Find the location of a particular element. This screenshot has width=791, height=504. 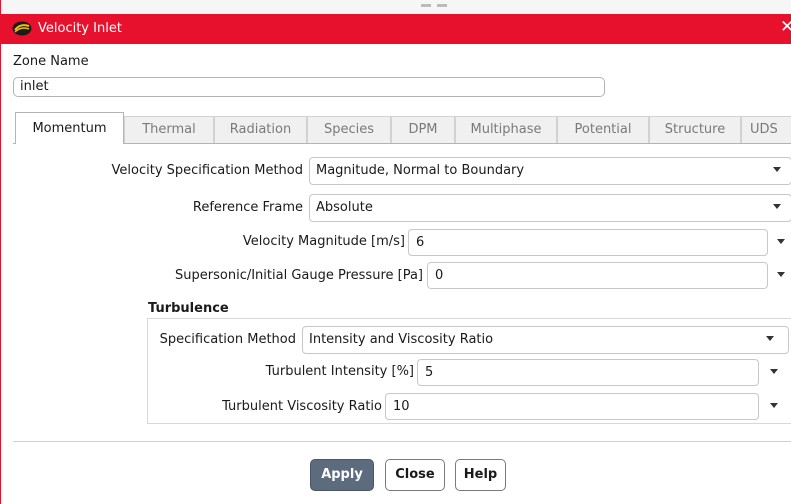

turbulent-intensity-options-icon is located at coordinates (774, 371).